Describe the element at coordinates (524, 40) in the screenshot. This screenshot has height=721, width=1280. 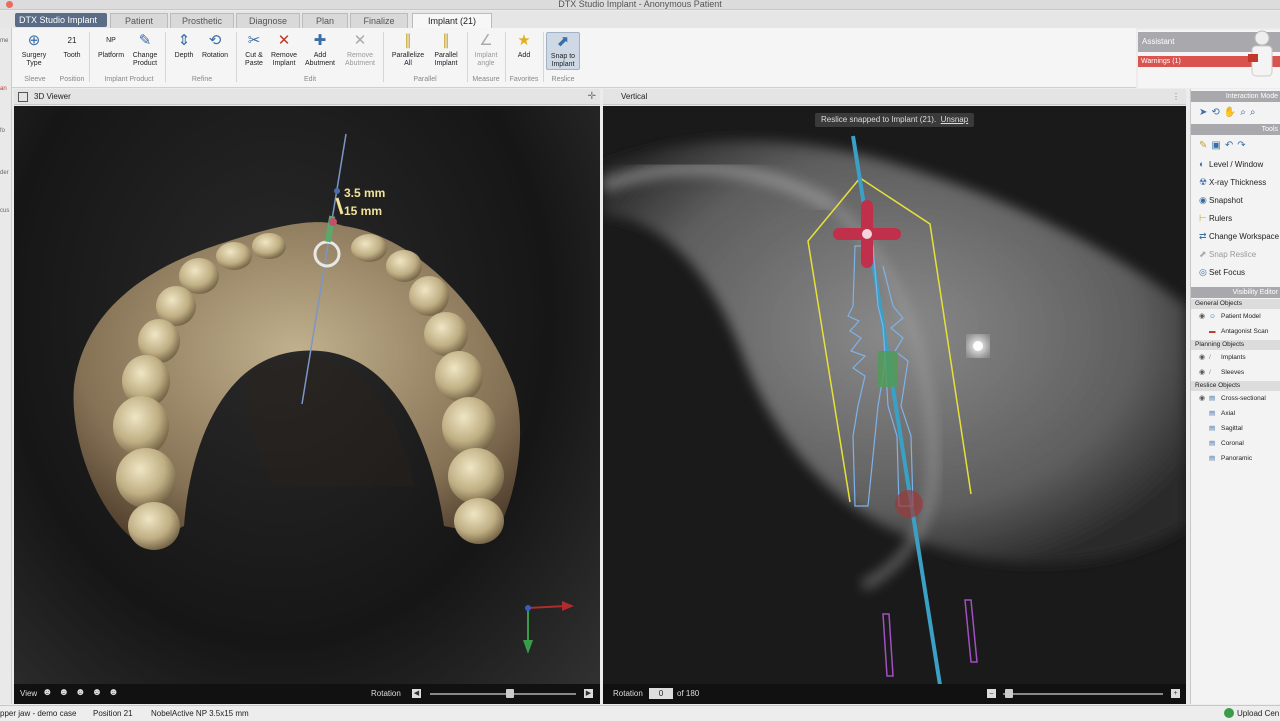
I see `star-icon: ★` at that location.